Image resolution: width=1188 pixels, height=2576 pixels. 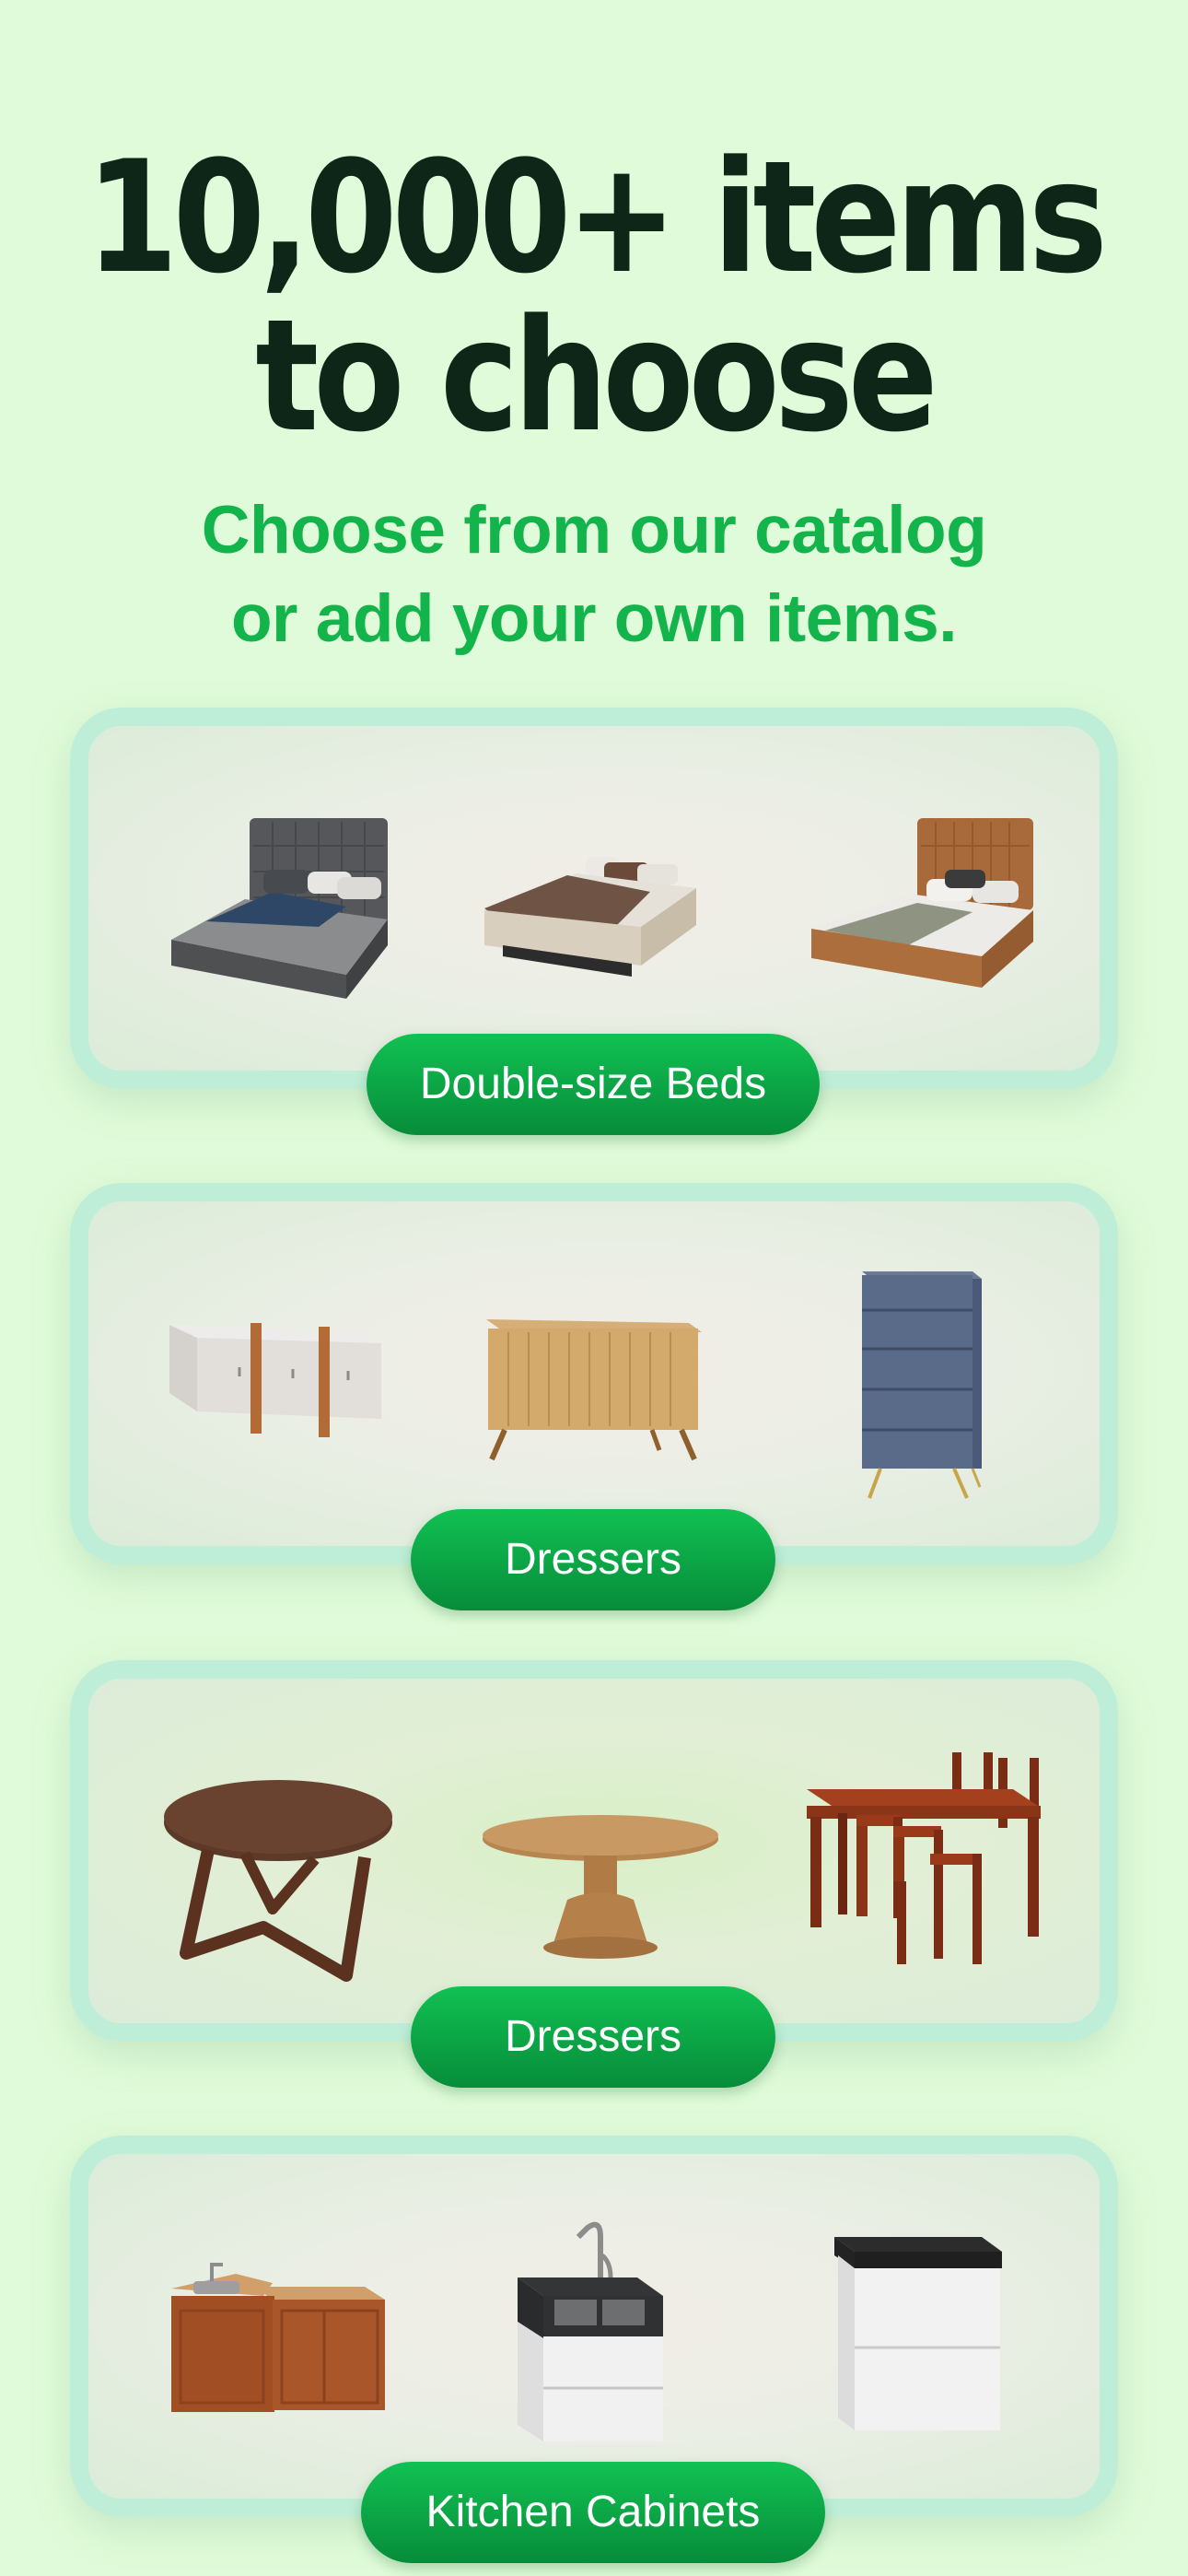 I want to click on subtitle-line-2: or add your own items., so click(x=594, y=618).